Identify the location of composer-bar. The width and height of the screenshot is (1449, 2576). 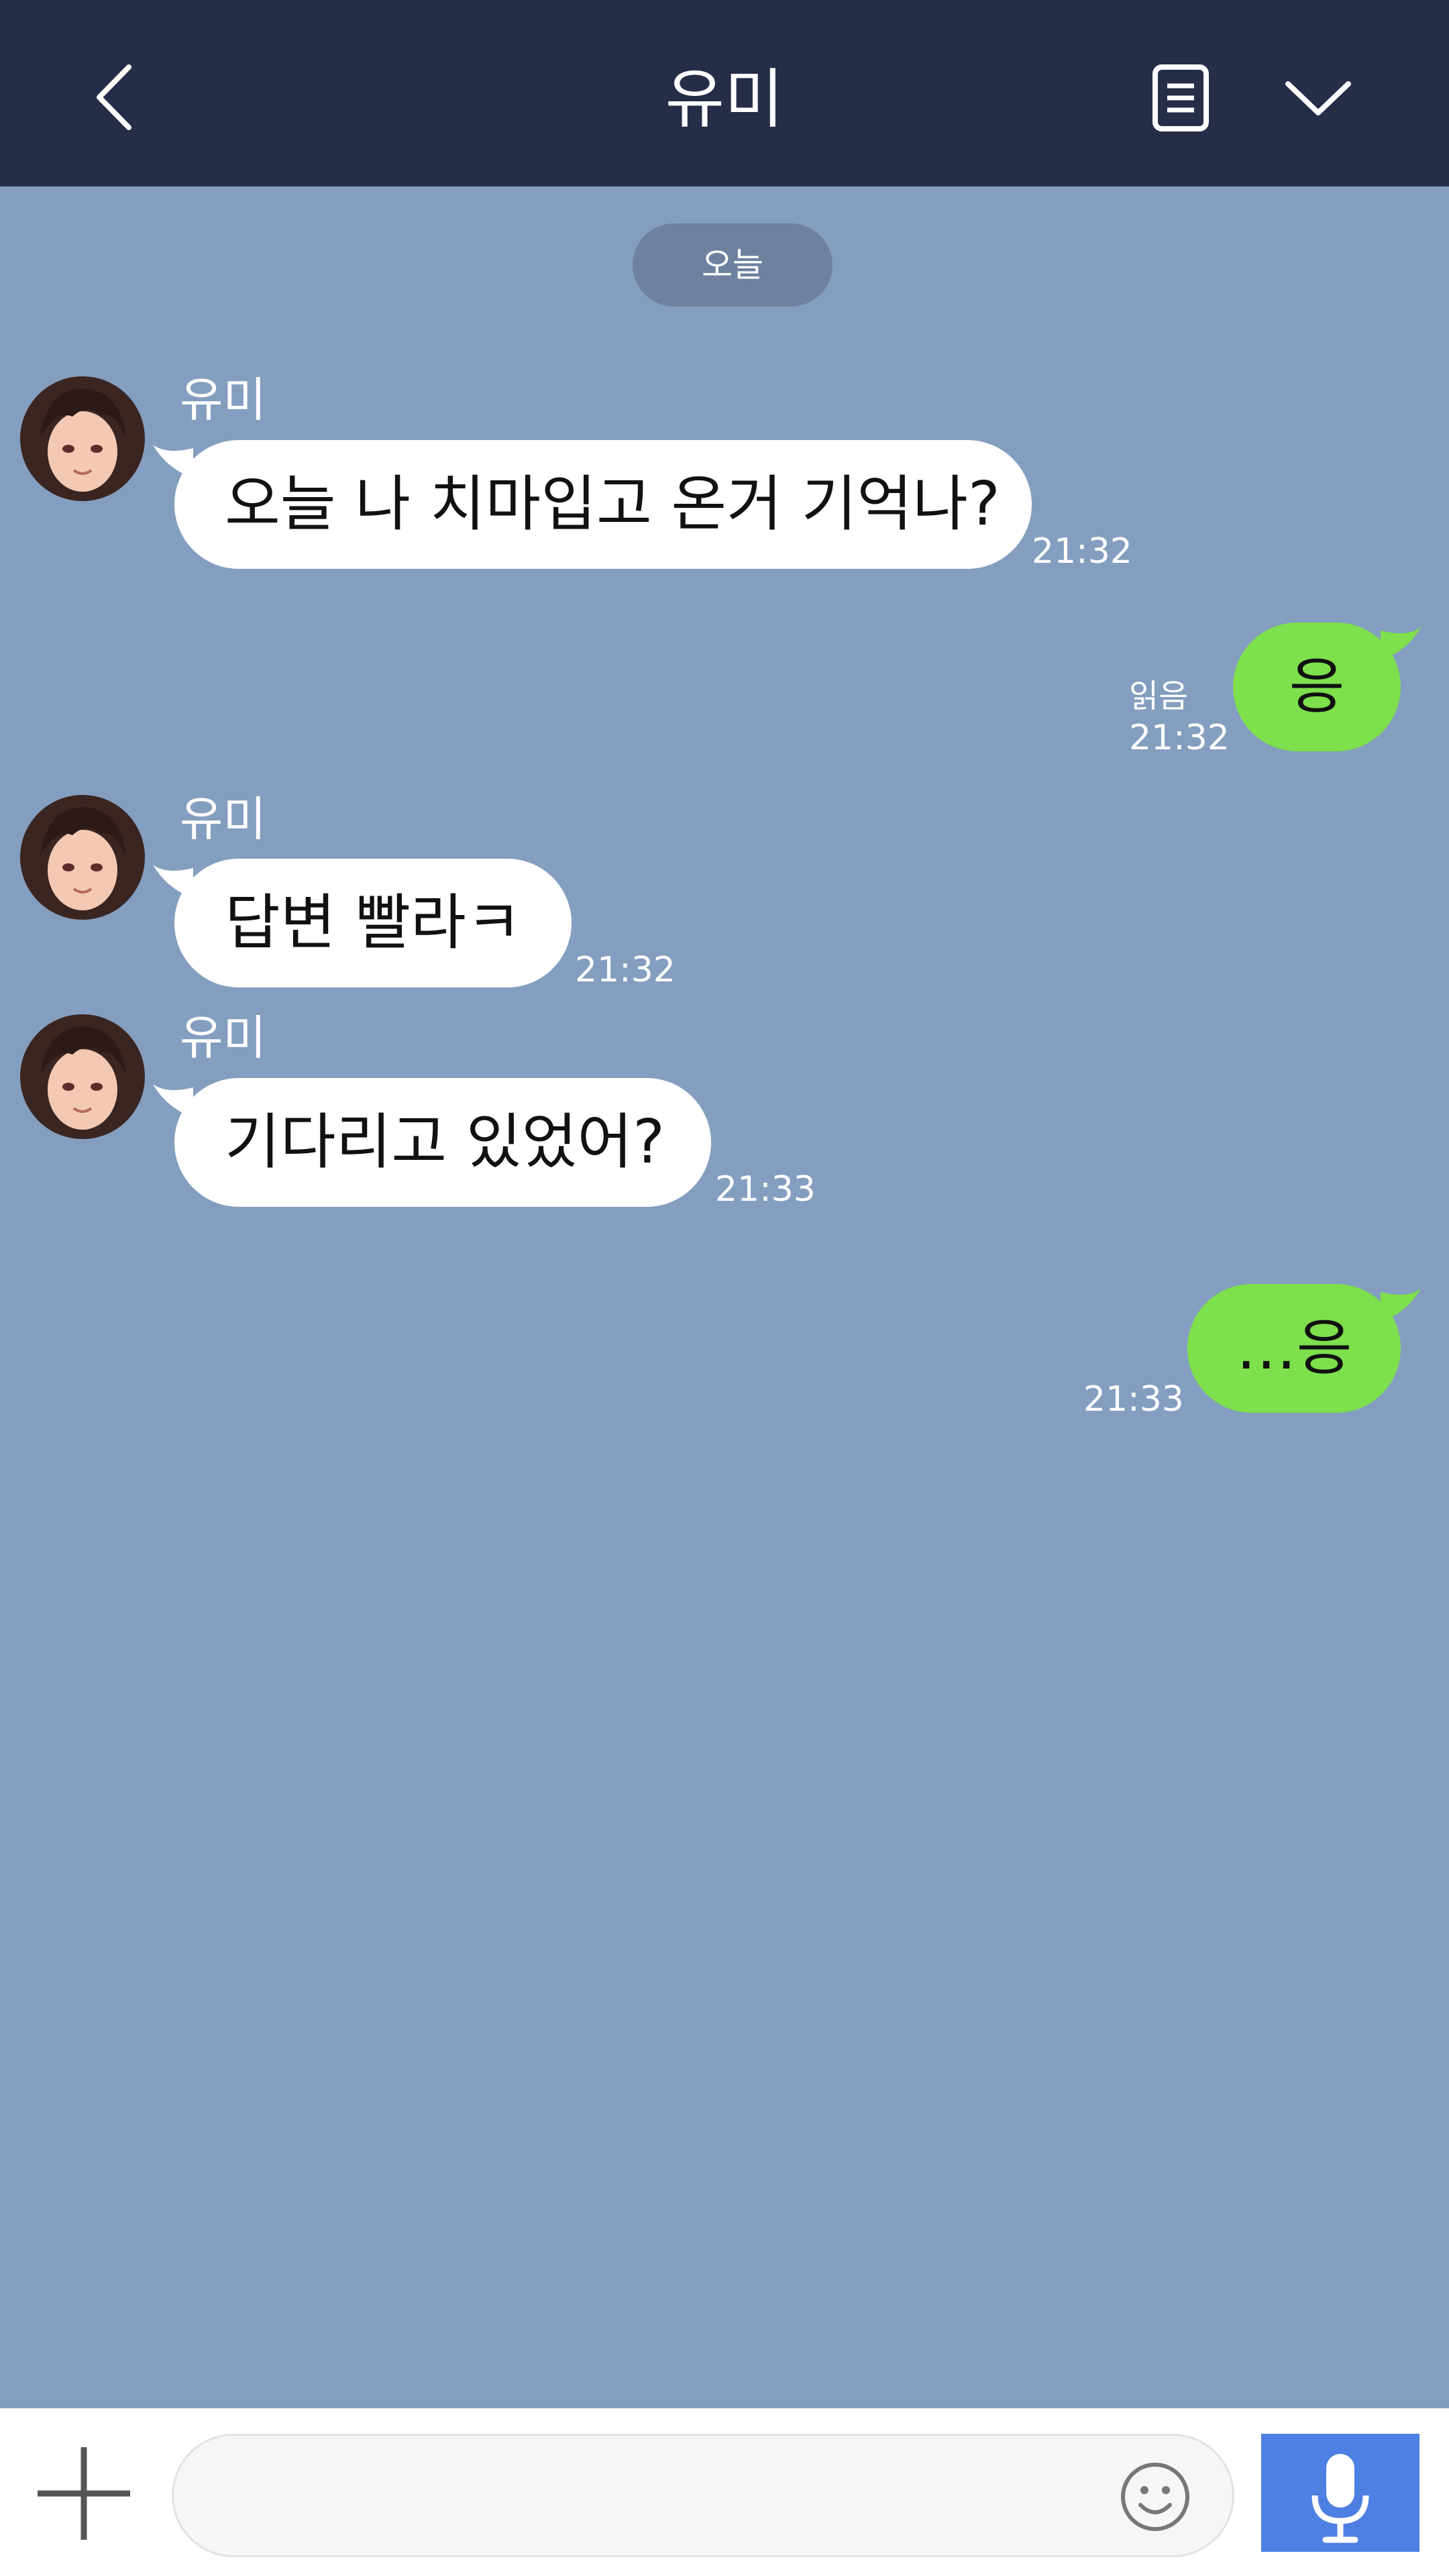
(724, 2492).